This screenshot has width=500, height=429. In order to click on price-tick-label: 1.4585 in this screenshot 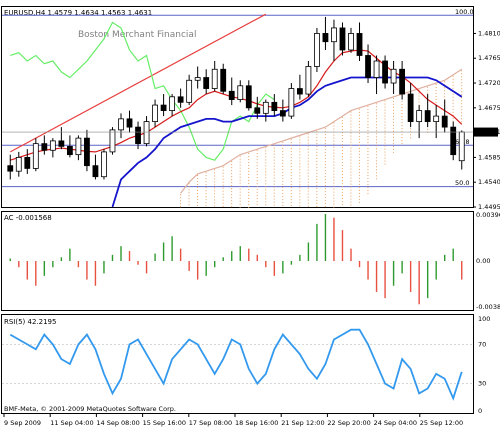, I will do `click(489, 157)`.